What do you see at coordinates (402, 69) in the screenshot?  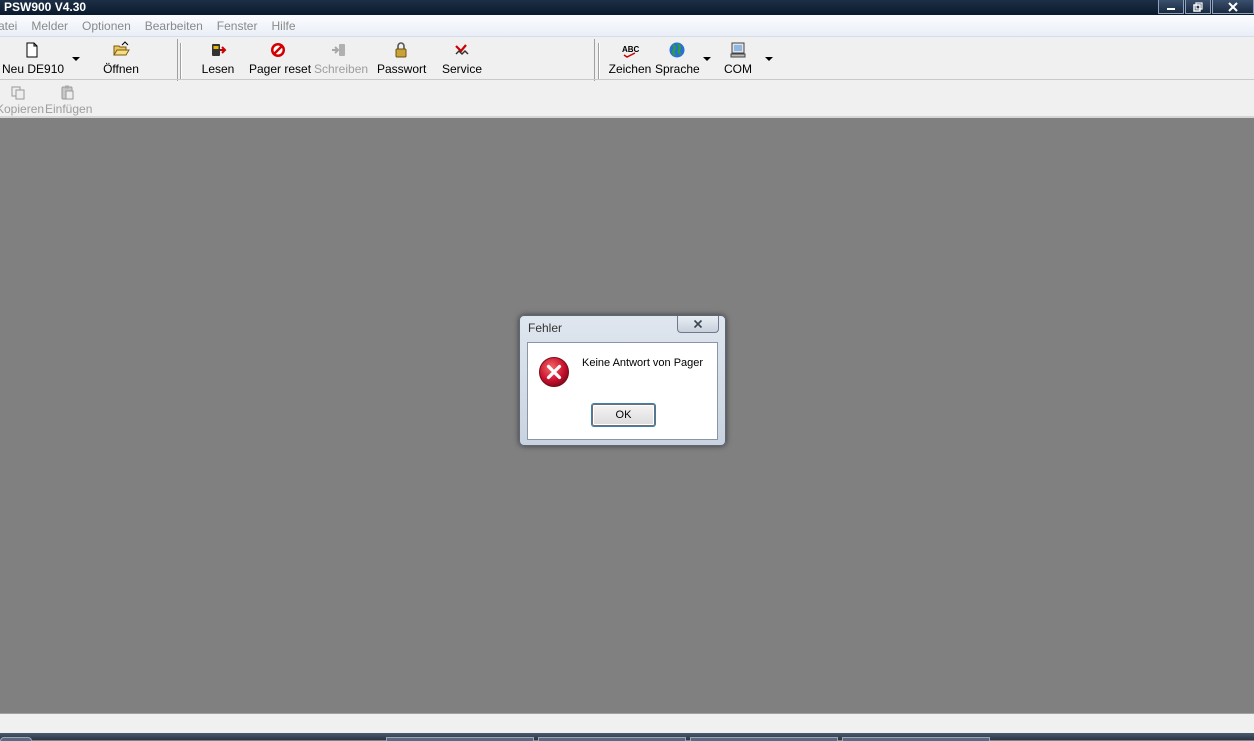 I see `passwort-label: Passwort` at bounding box center [402, 69].